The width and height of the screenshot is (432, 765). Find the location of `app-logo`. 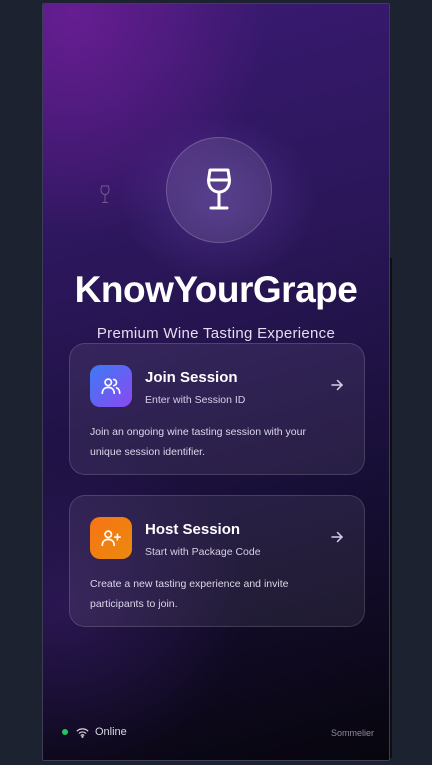

app-logo is located at coordinates (219, 190).